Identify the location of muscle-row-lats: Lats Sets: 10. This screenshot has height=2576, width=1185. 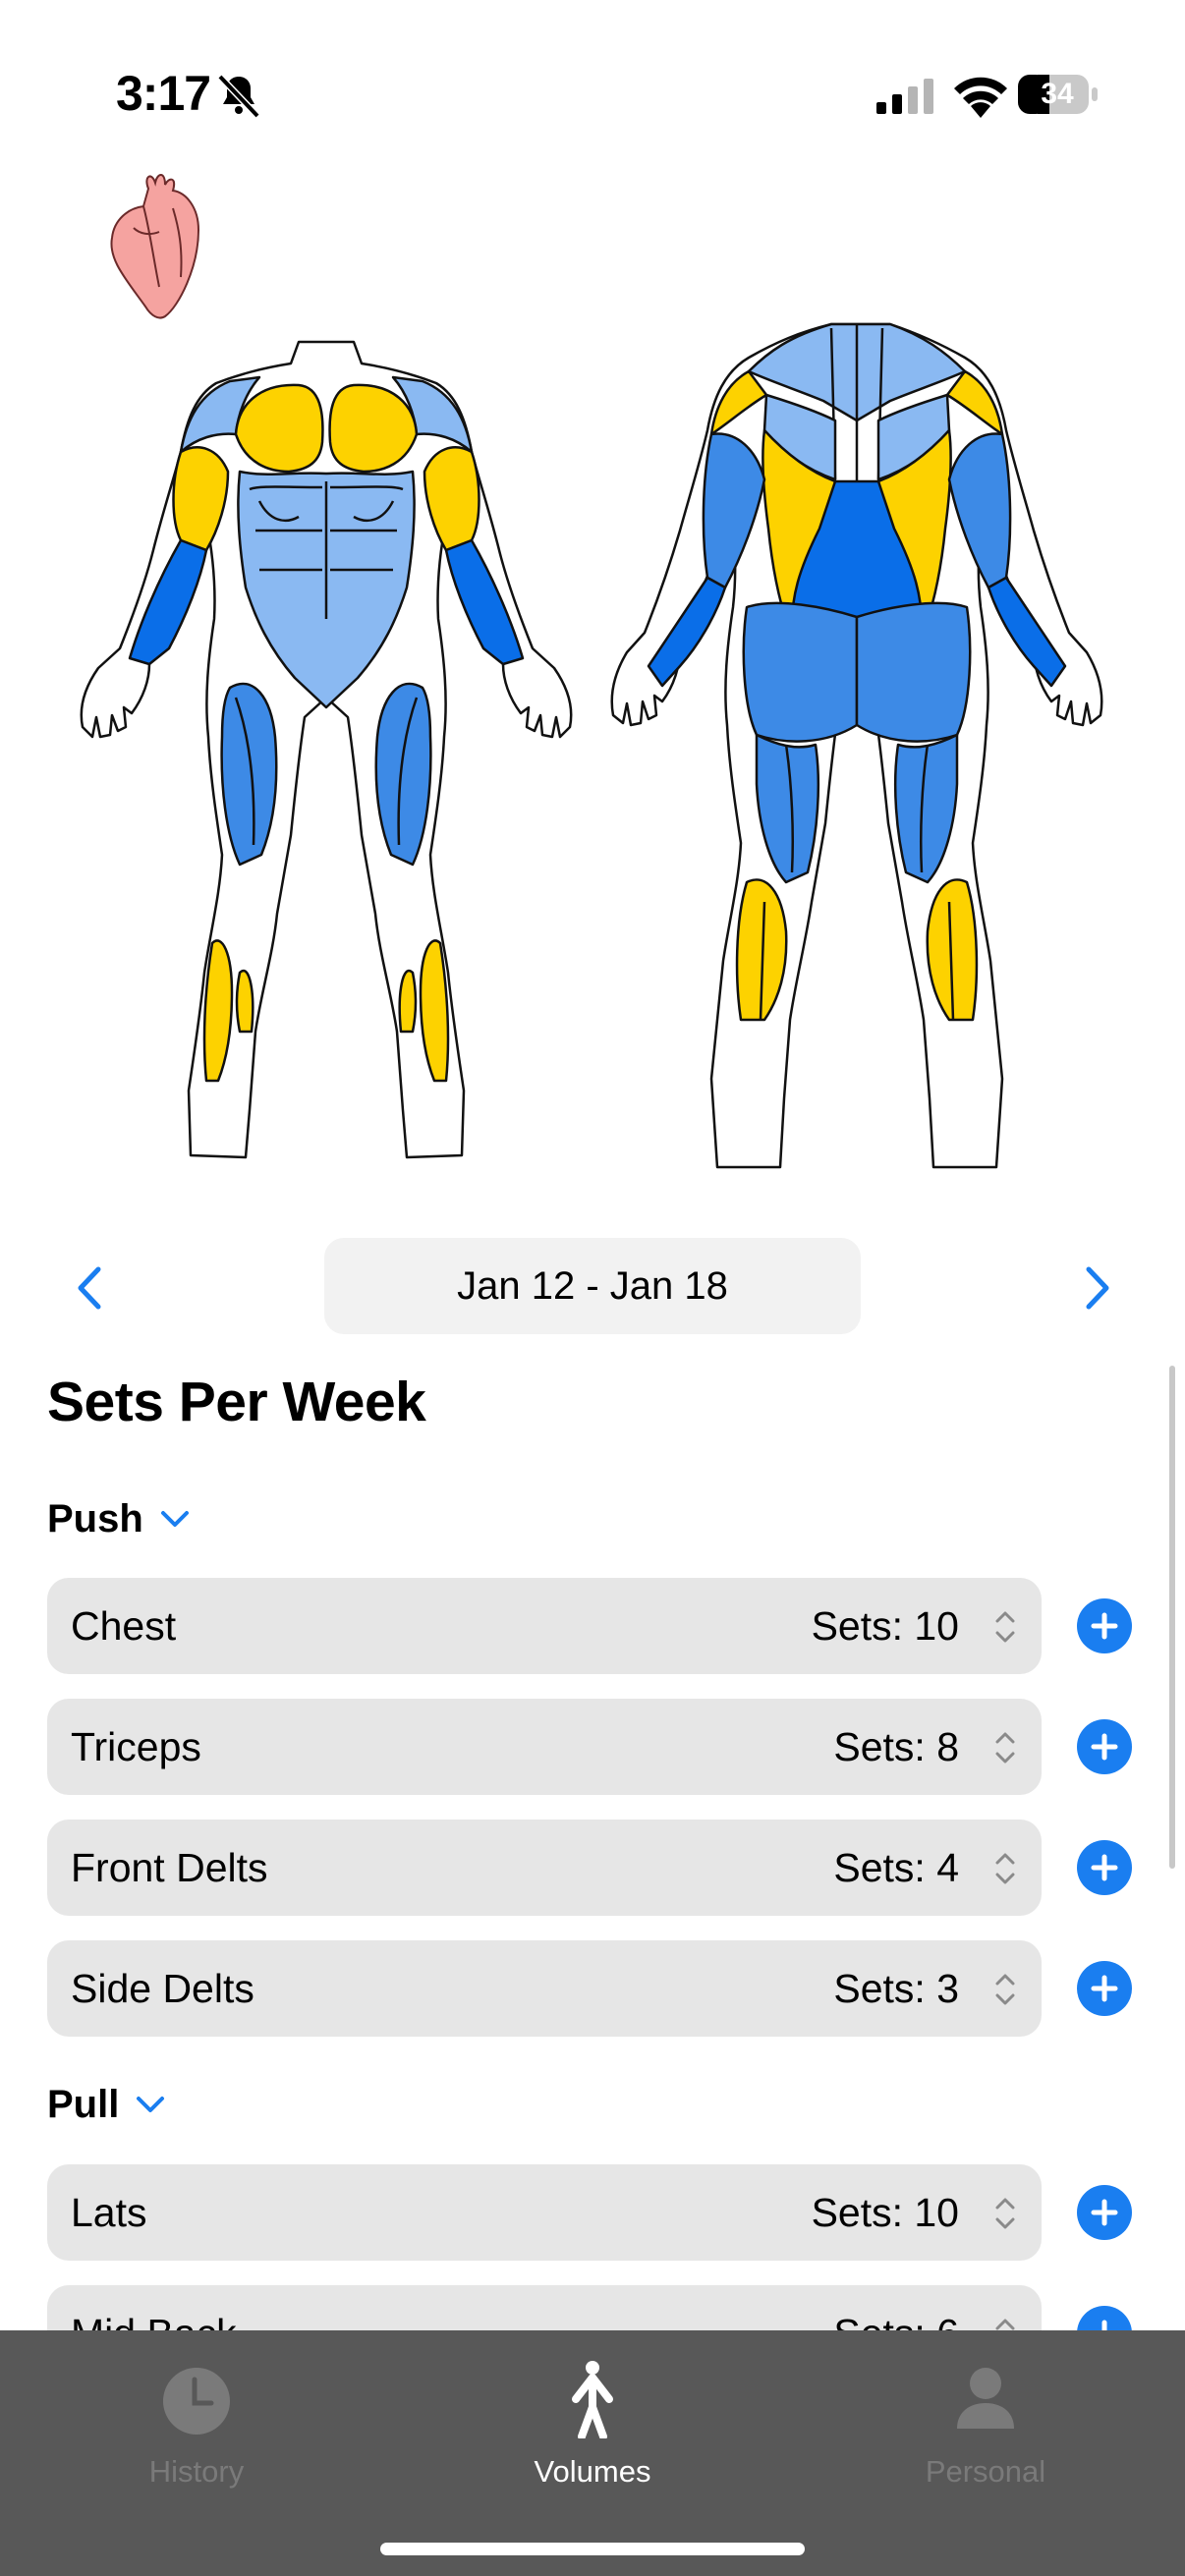
(544, 2212).